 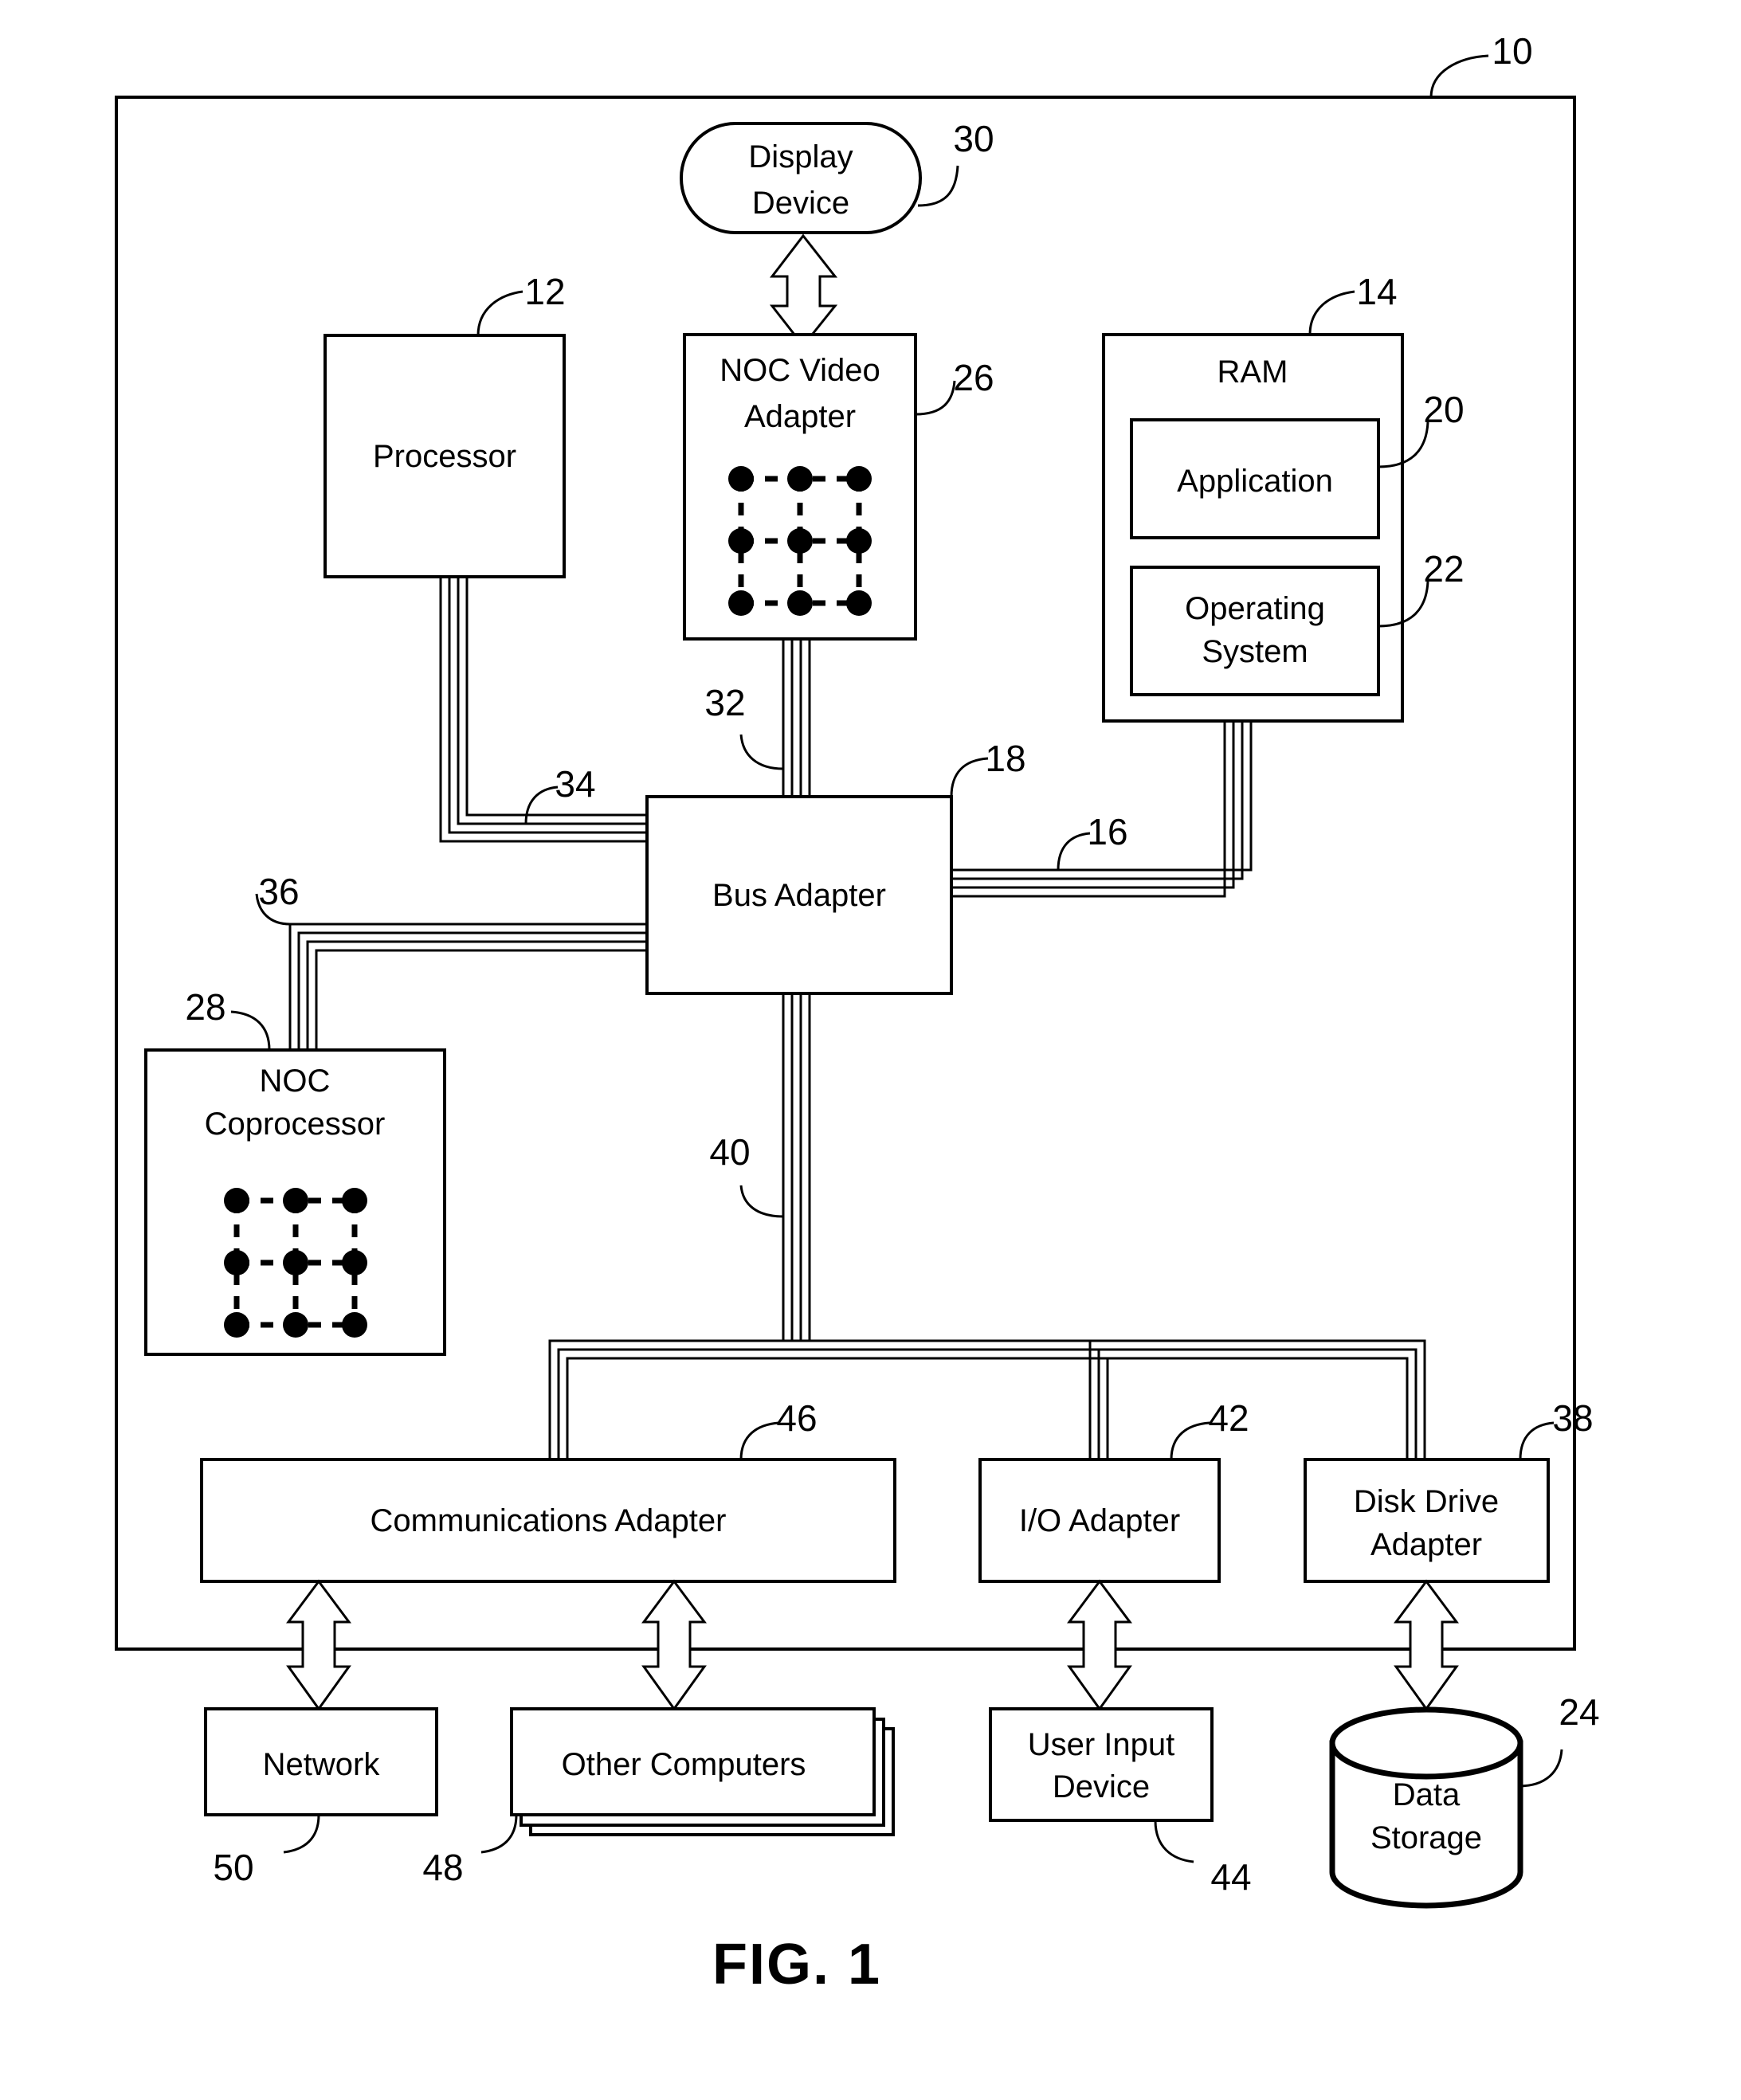 What do you see at coordinates (1426, 1501) in the screenshot?
I see `disk-drive-adapter-label-line1: Disk Drive` at bounding box center [1426, 1501].